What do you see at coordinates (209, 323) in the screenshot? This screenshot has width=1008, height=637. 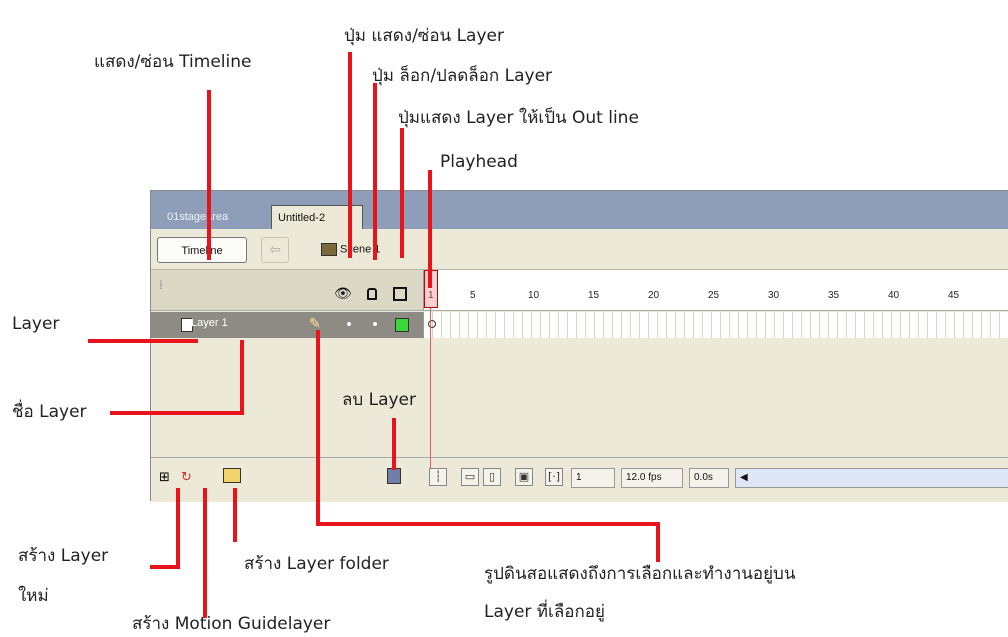 I see `layer-name-label: Layer 1` at bounding box center [209, 323].